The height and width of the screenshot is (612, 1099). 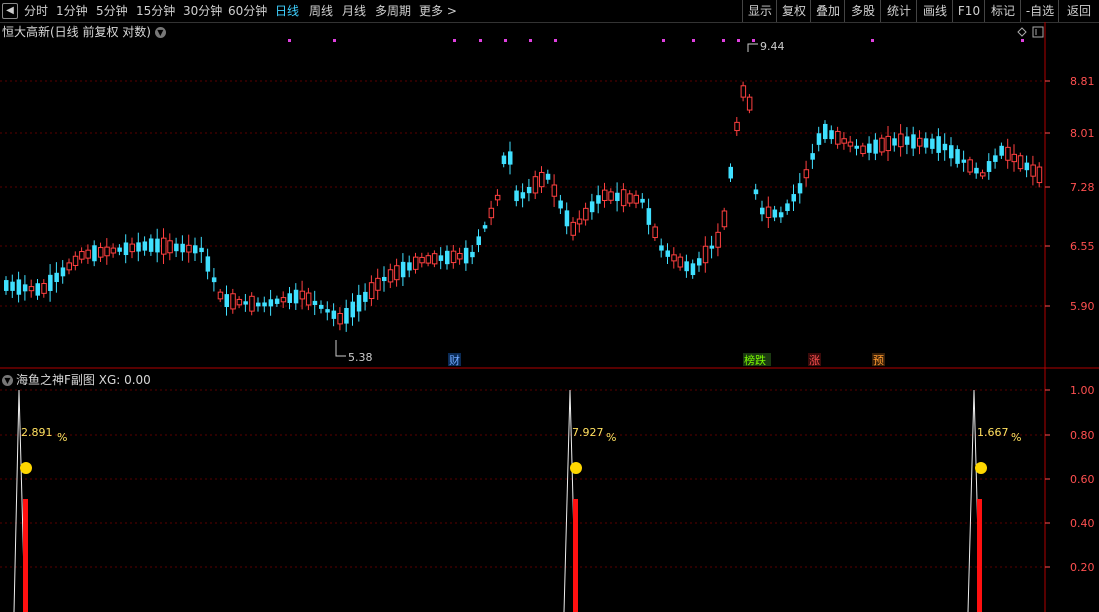 What do you see at coordinates (814, 360) in the screenshot?
I see `event-marker-zhang: 涨` at bounding box center [814, 360].